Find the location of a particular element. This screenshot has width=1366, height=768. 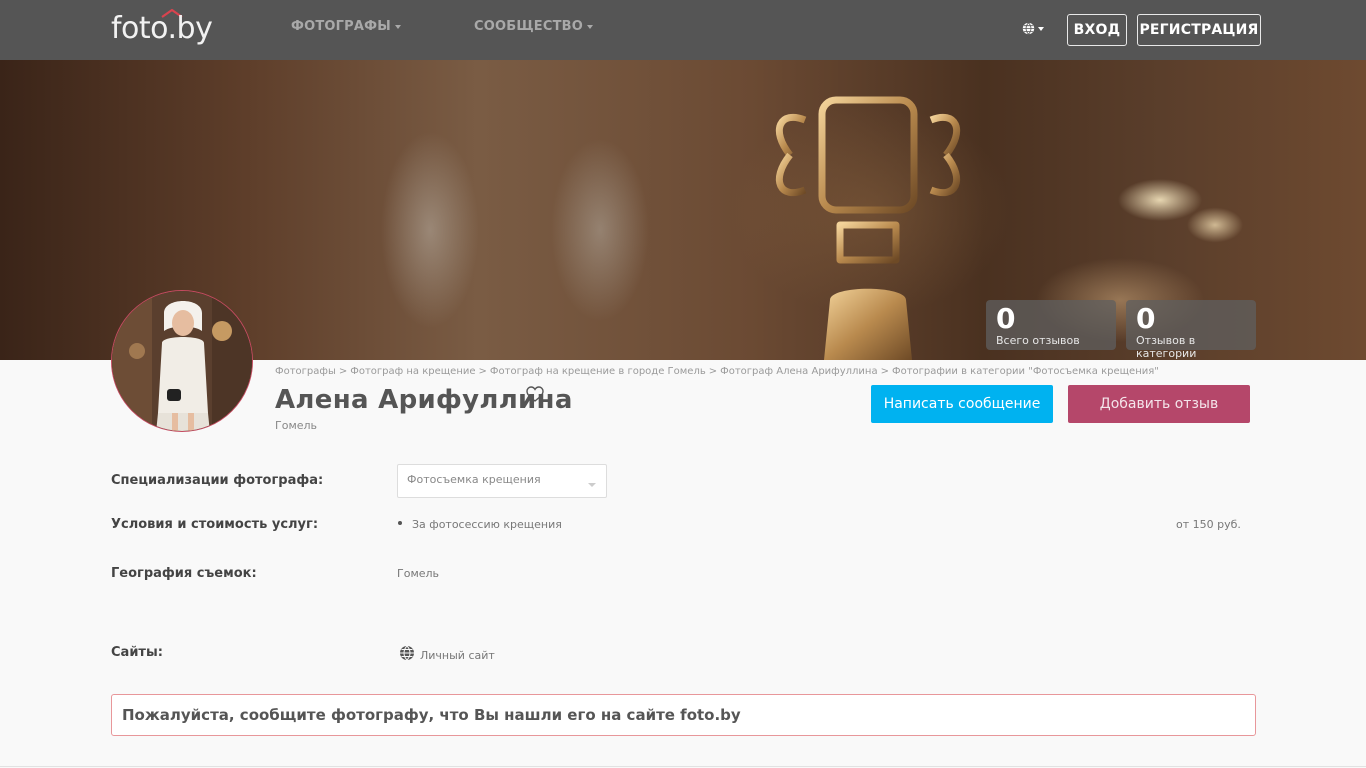

avatar-photo is located at coordinates (182, 361).